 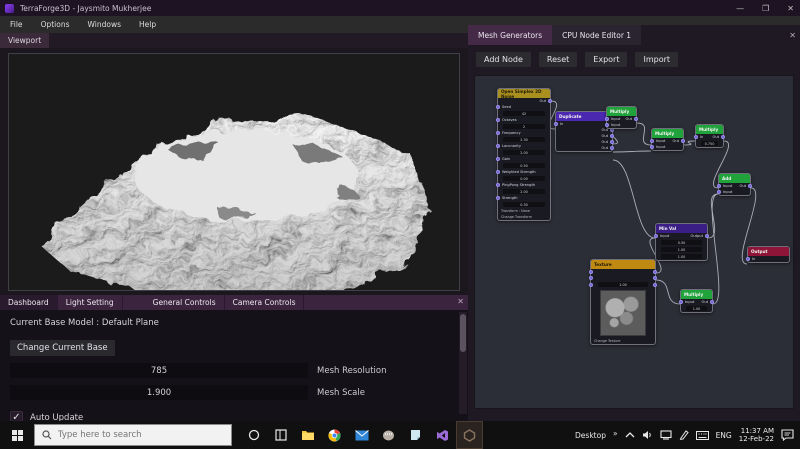 What do you see at coordinates (709, 136) in the screenshot?
I see `node-multiply: Multiply In Out 0.750` at bounding box center [709, 136].